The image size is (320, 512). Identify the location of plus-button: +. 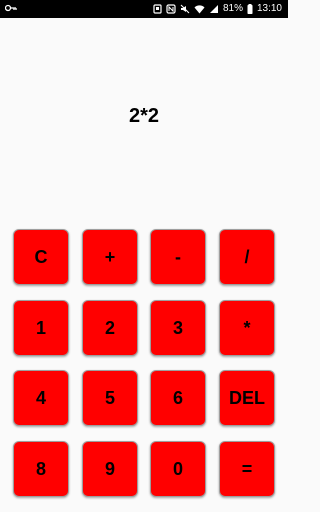
(110, 257).